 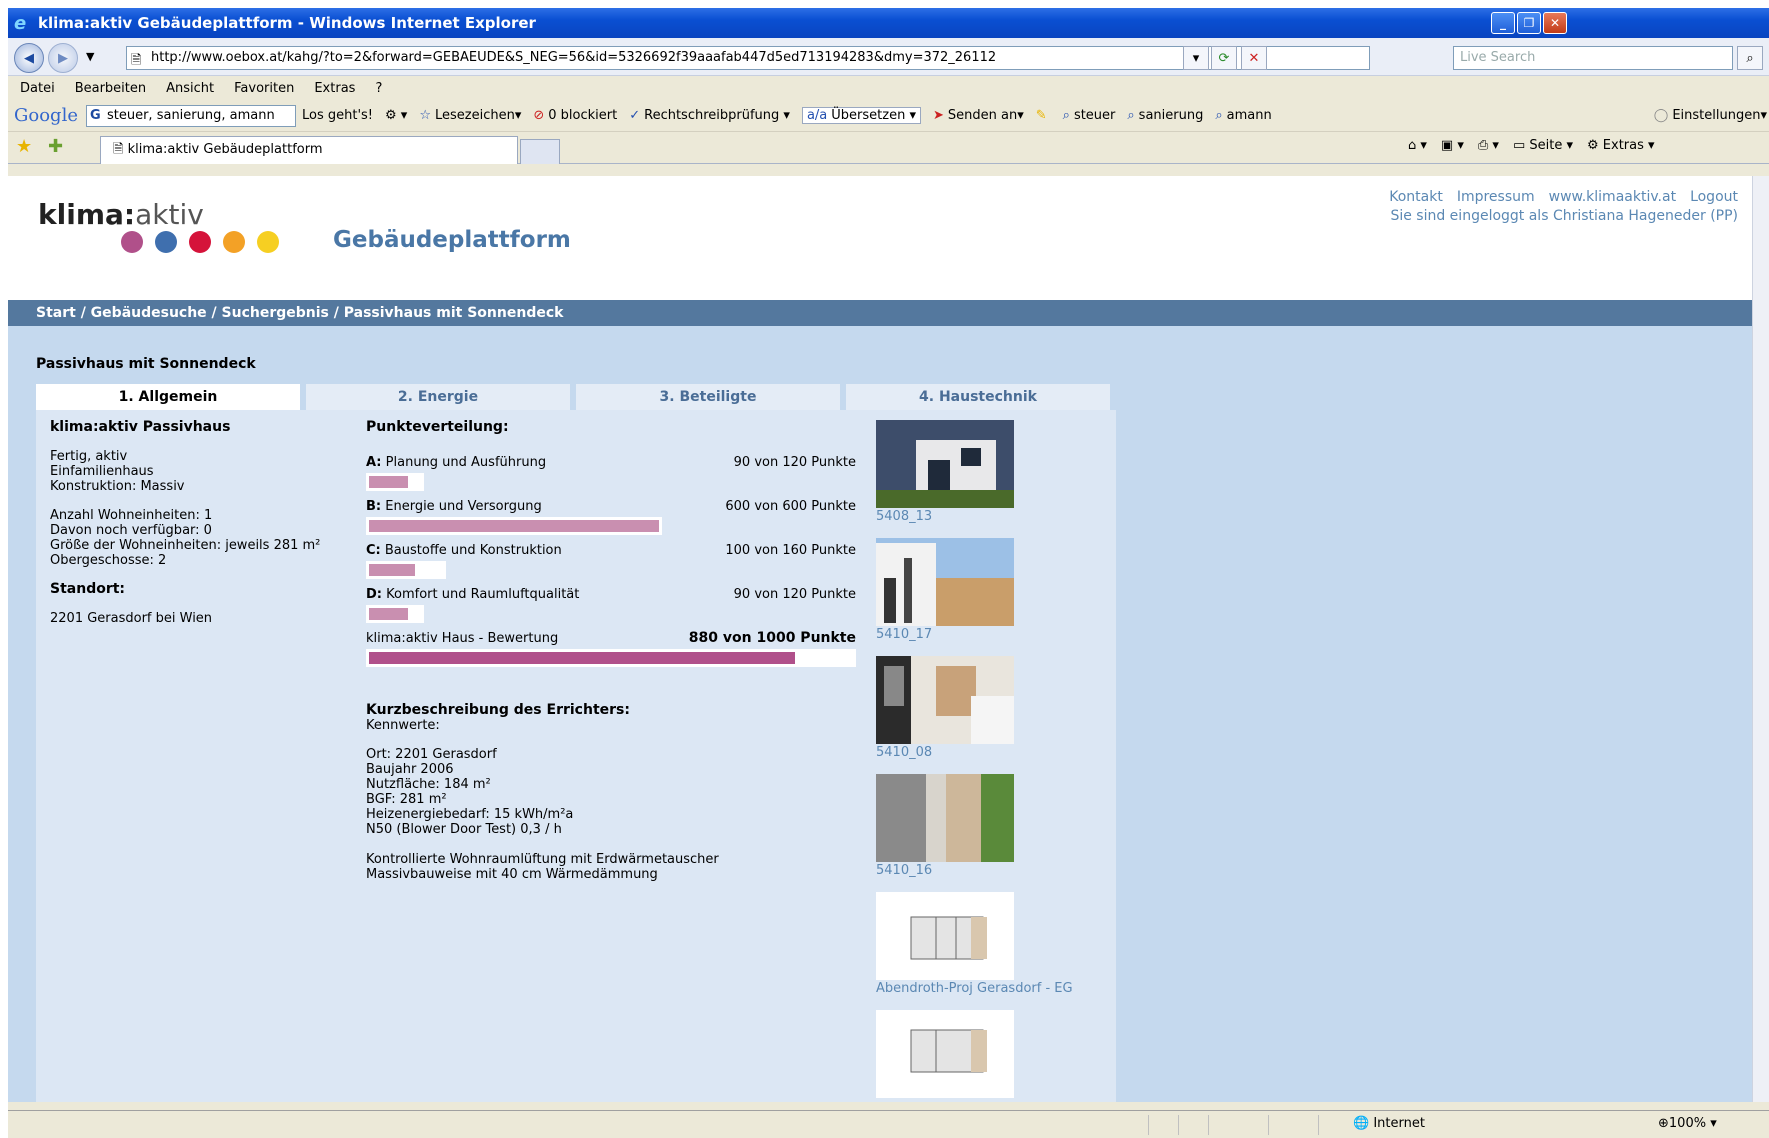 What do you see at coordinates (309, 150) in the screenshot?
I see `browser-tab-active: 🗎 klima:aktiv Gebäudeplattform` at bounding box center [309, 150].